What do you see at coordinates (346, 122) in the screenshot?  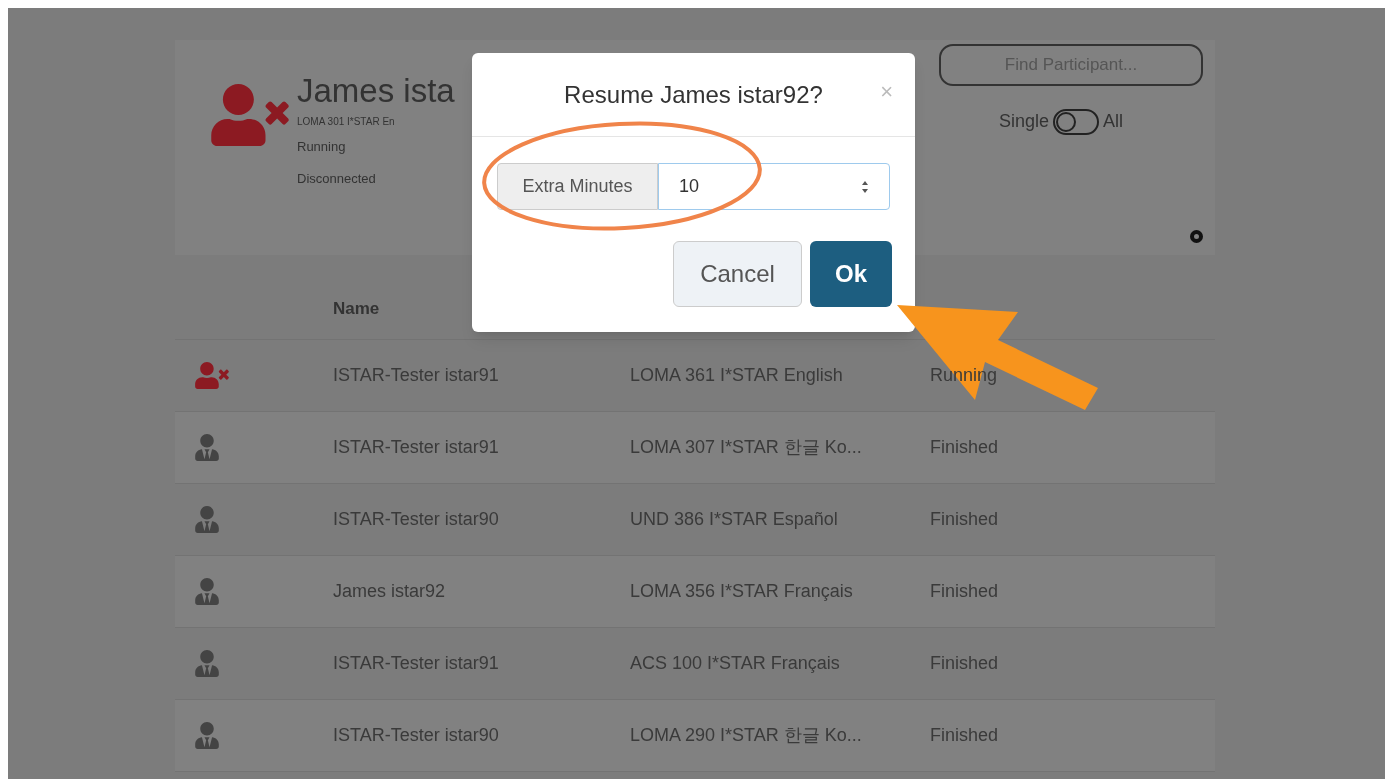 I see `participant-course: LOMA 301 I*STAR En` at bounding box center [346, 122].